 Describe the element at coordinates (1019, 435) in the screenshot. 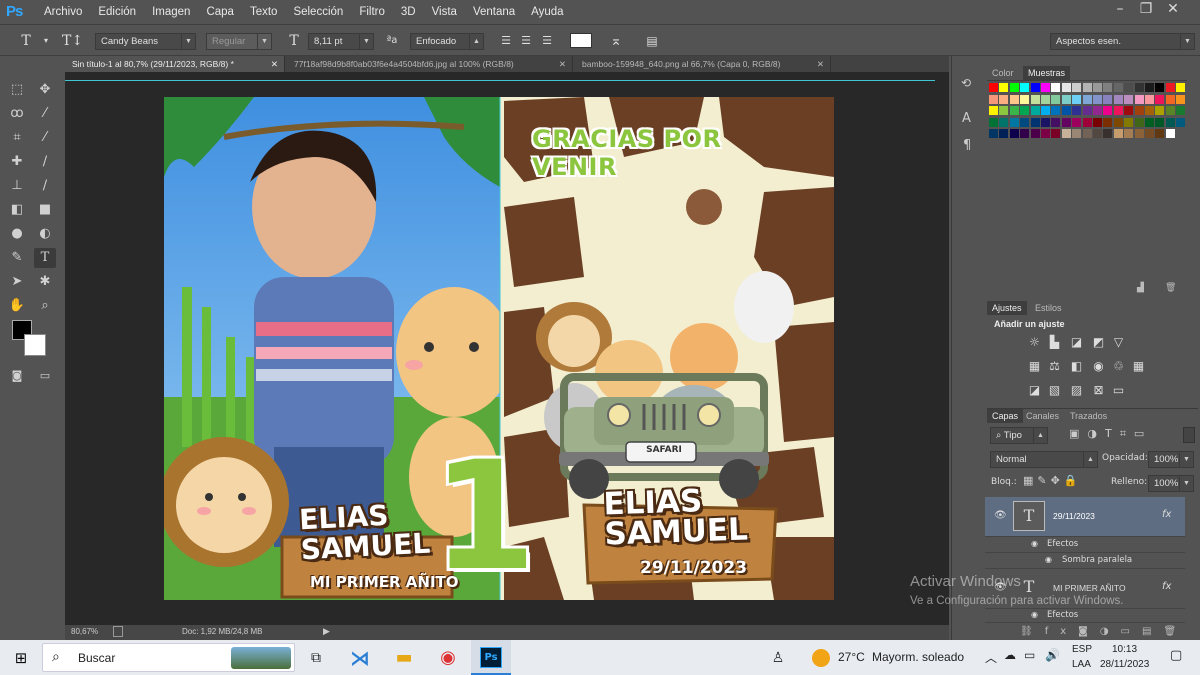

I see `layer-filter-select: ⌕ Tipo ▲` at that location.